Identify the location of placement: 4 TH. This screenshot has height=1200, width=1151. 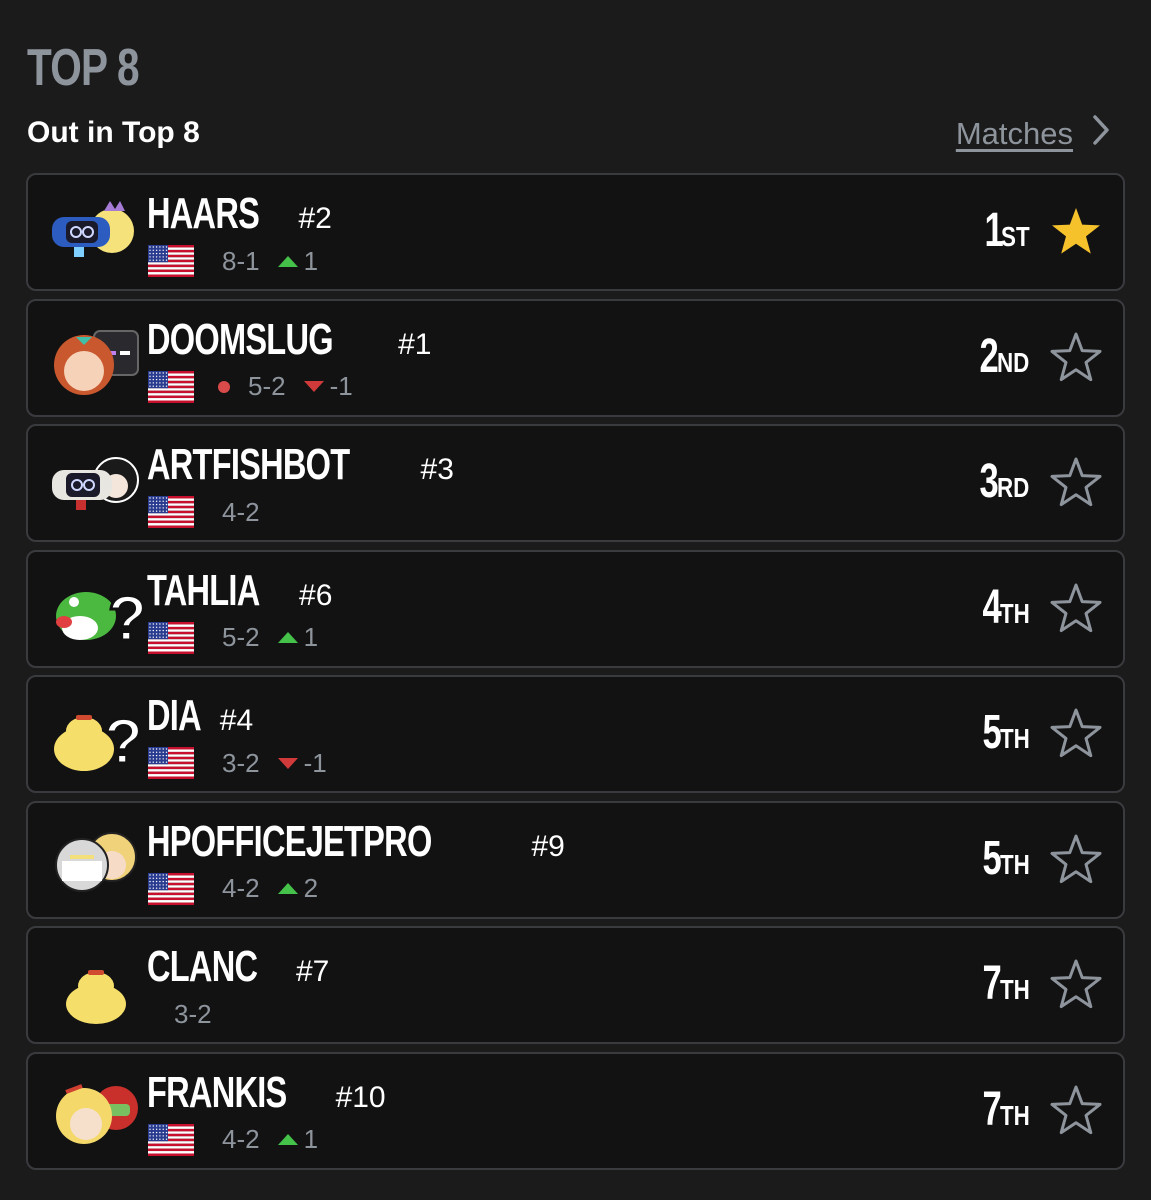
(1006, 607).